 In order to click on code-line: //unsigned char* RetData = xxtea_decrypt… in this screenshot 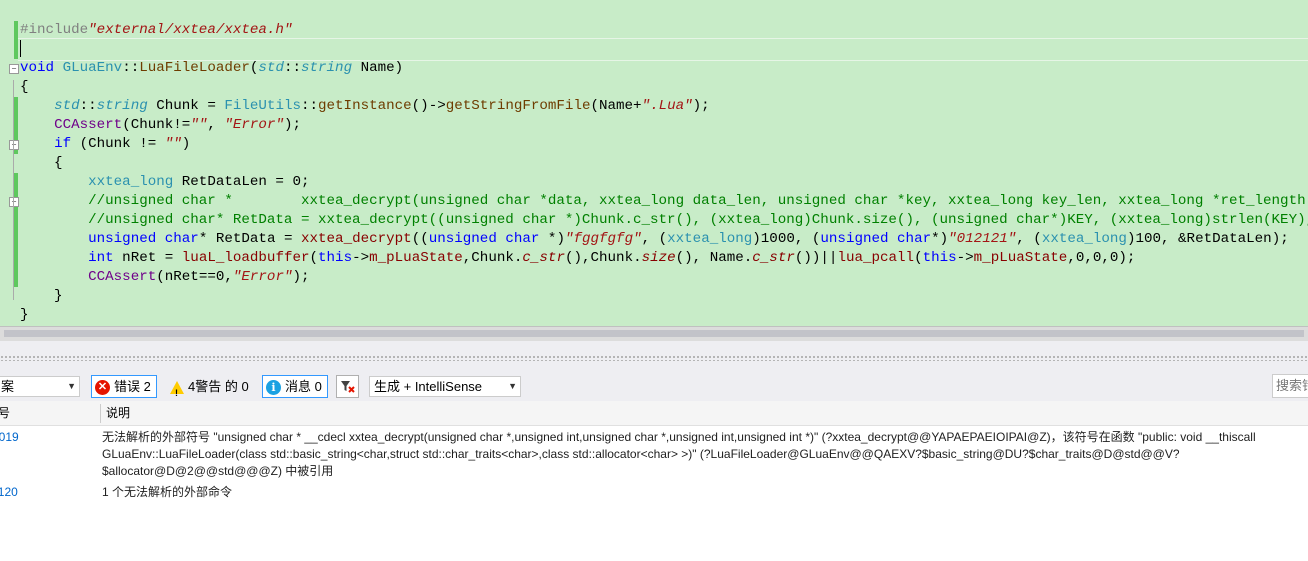, I will do `click(654, 220)`.